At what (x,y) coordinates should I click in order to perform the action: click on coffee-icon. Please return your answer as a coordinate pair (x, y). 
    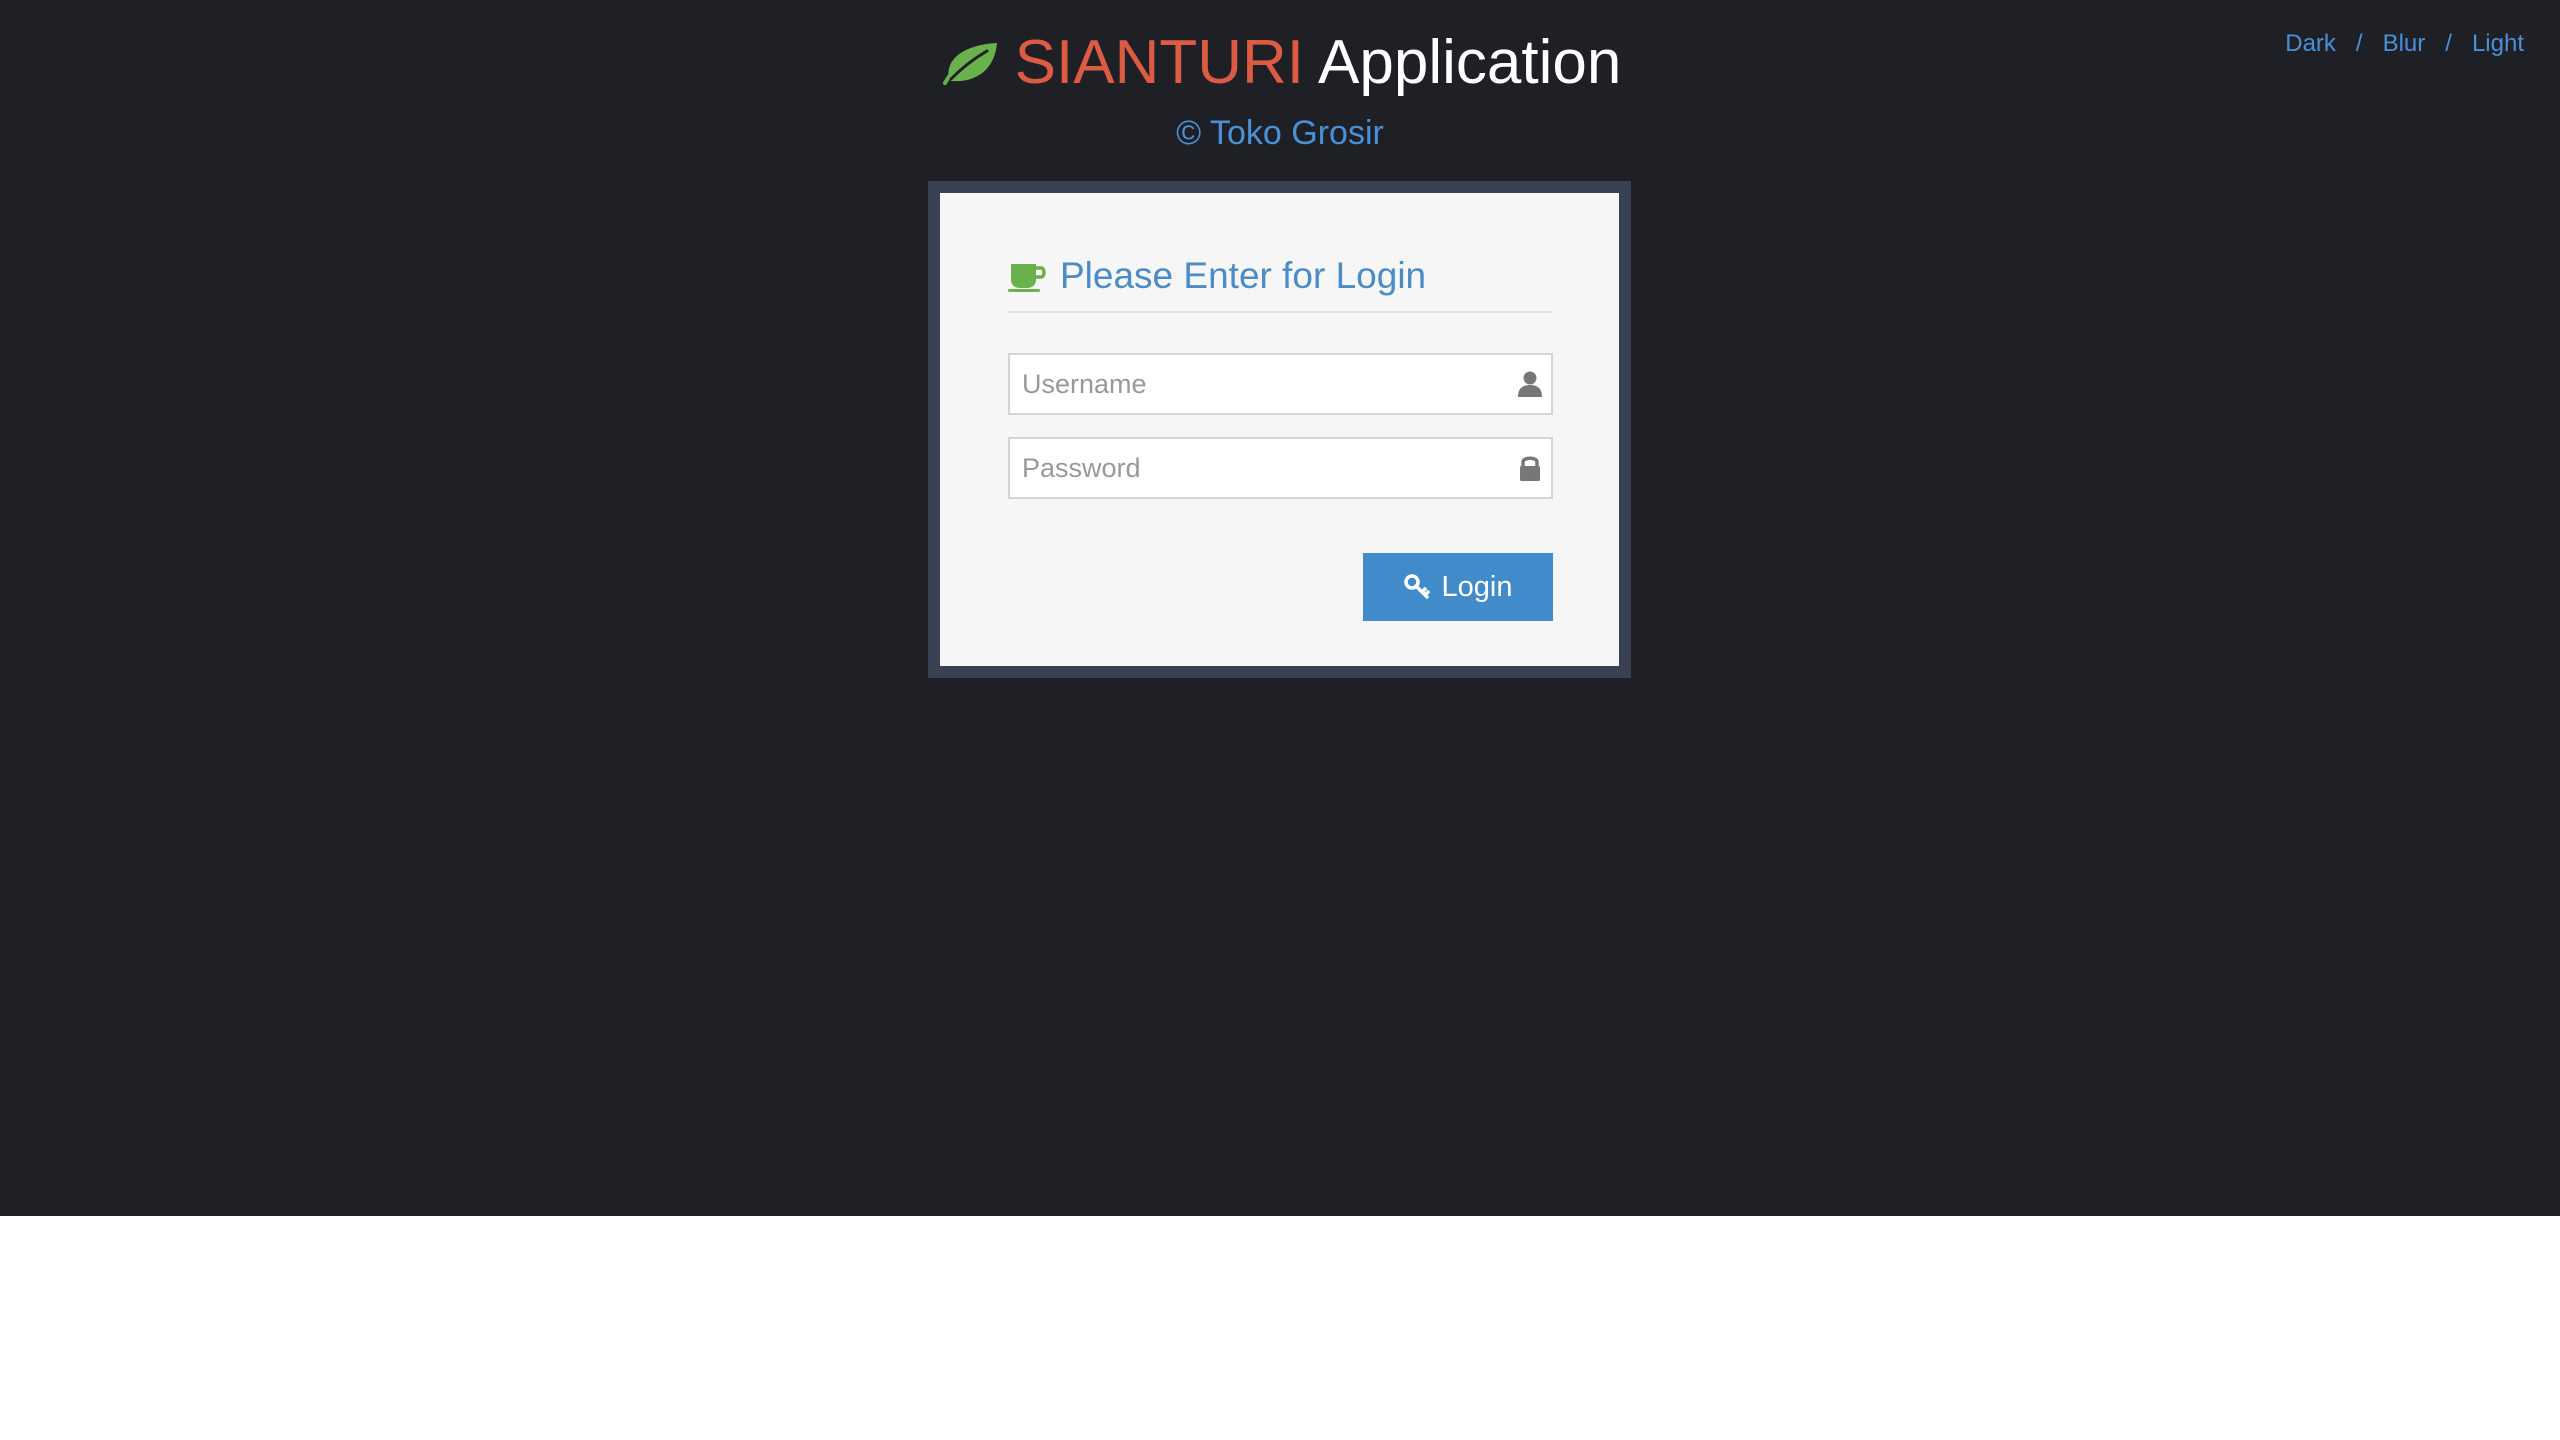
    Looking at the image, I should click on (1027, 278).